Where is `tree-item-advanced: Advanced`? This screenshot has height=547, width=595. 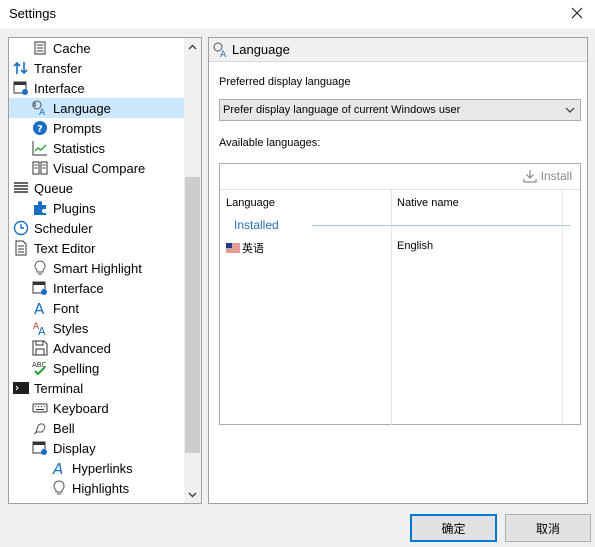 tree-item-advanced: Advanced is located at coordinates (71, 348).